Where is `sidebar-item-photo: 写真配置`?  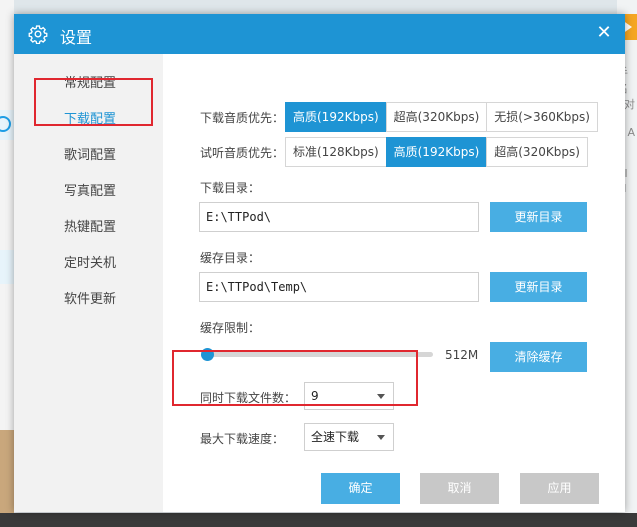
sidebar-item-photo: 写真配置 is located at coordinates (88, 192).